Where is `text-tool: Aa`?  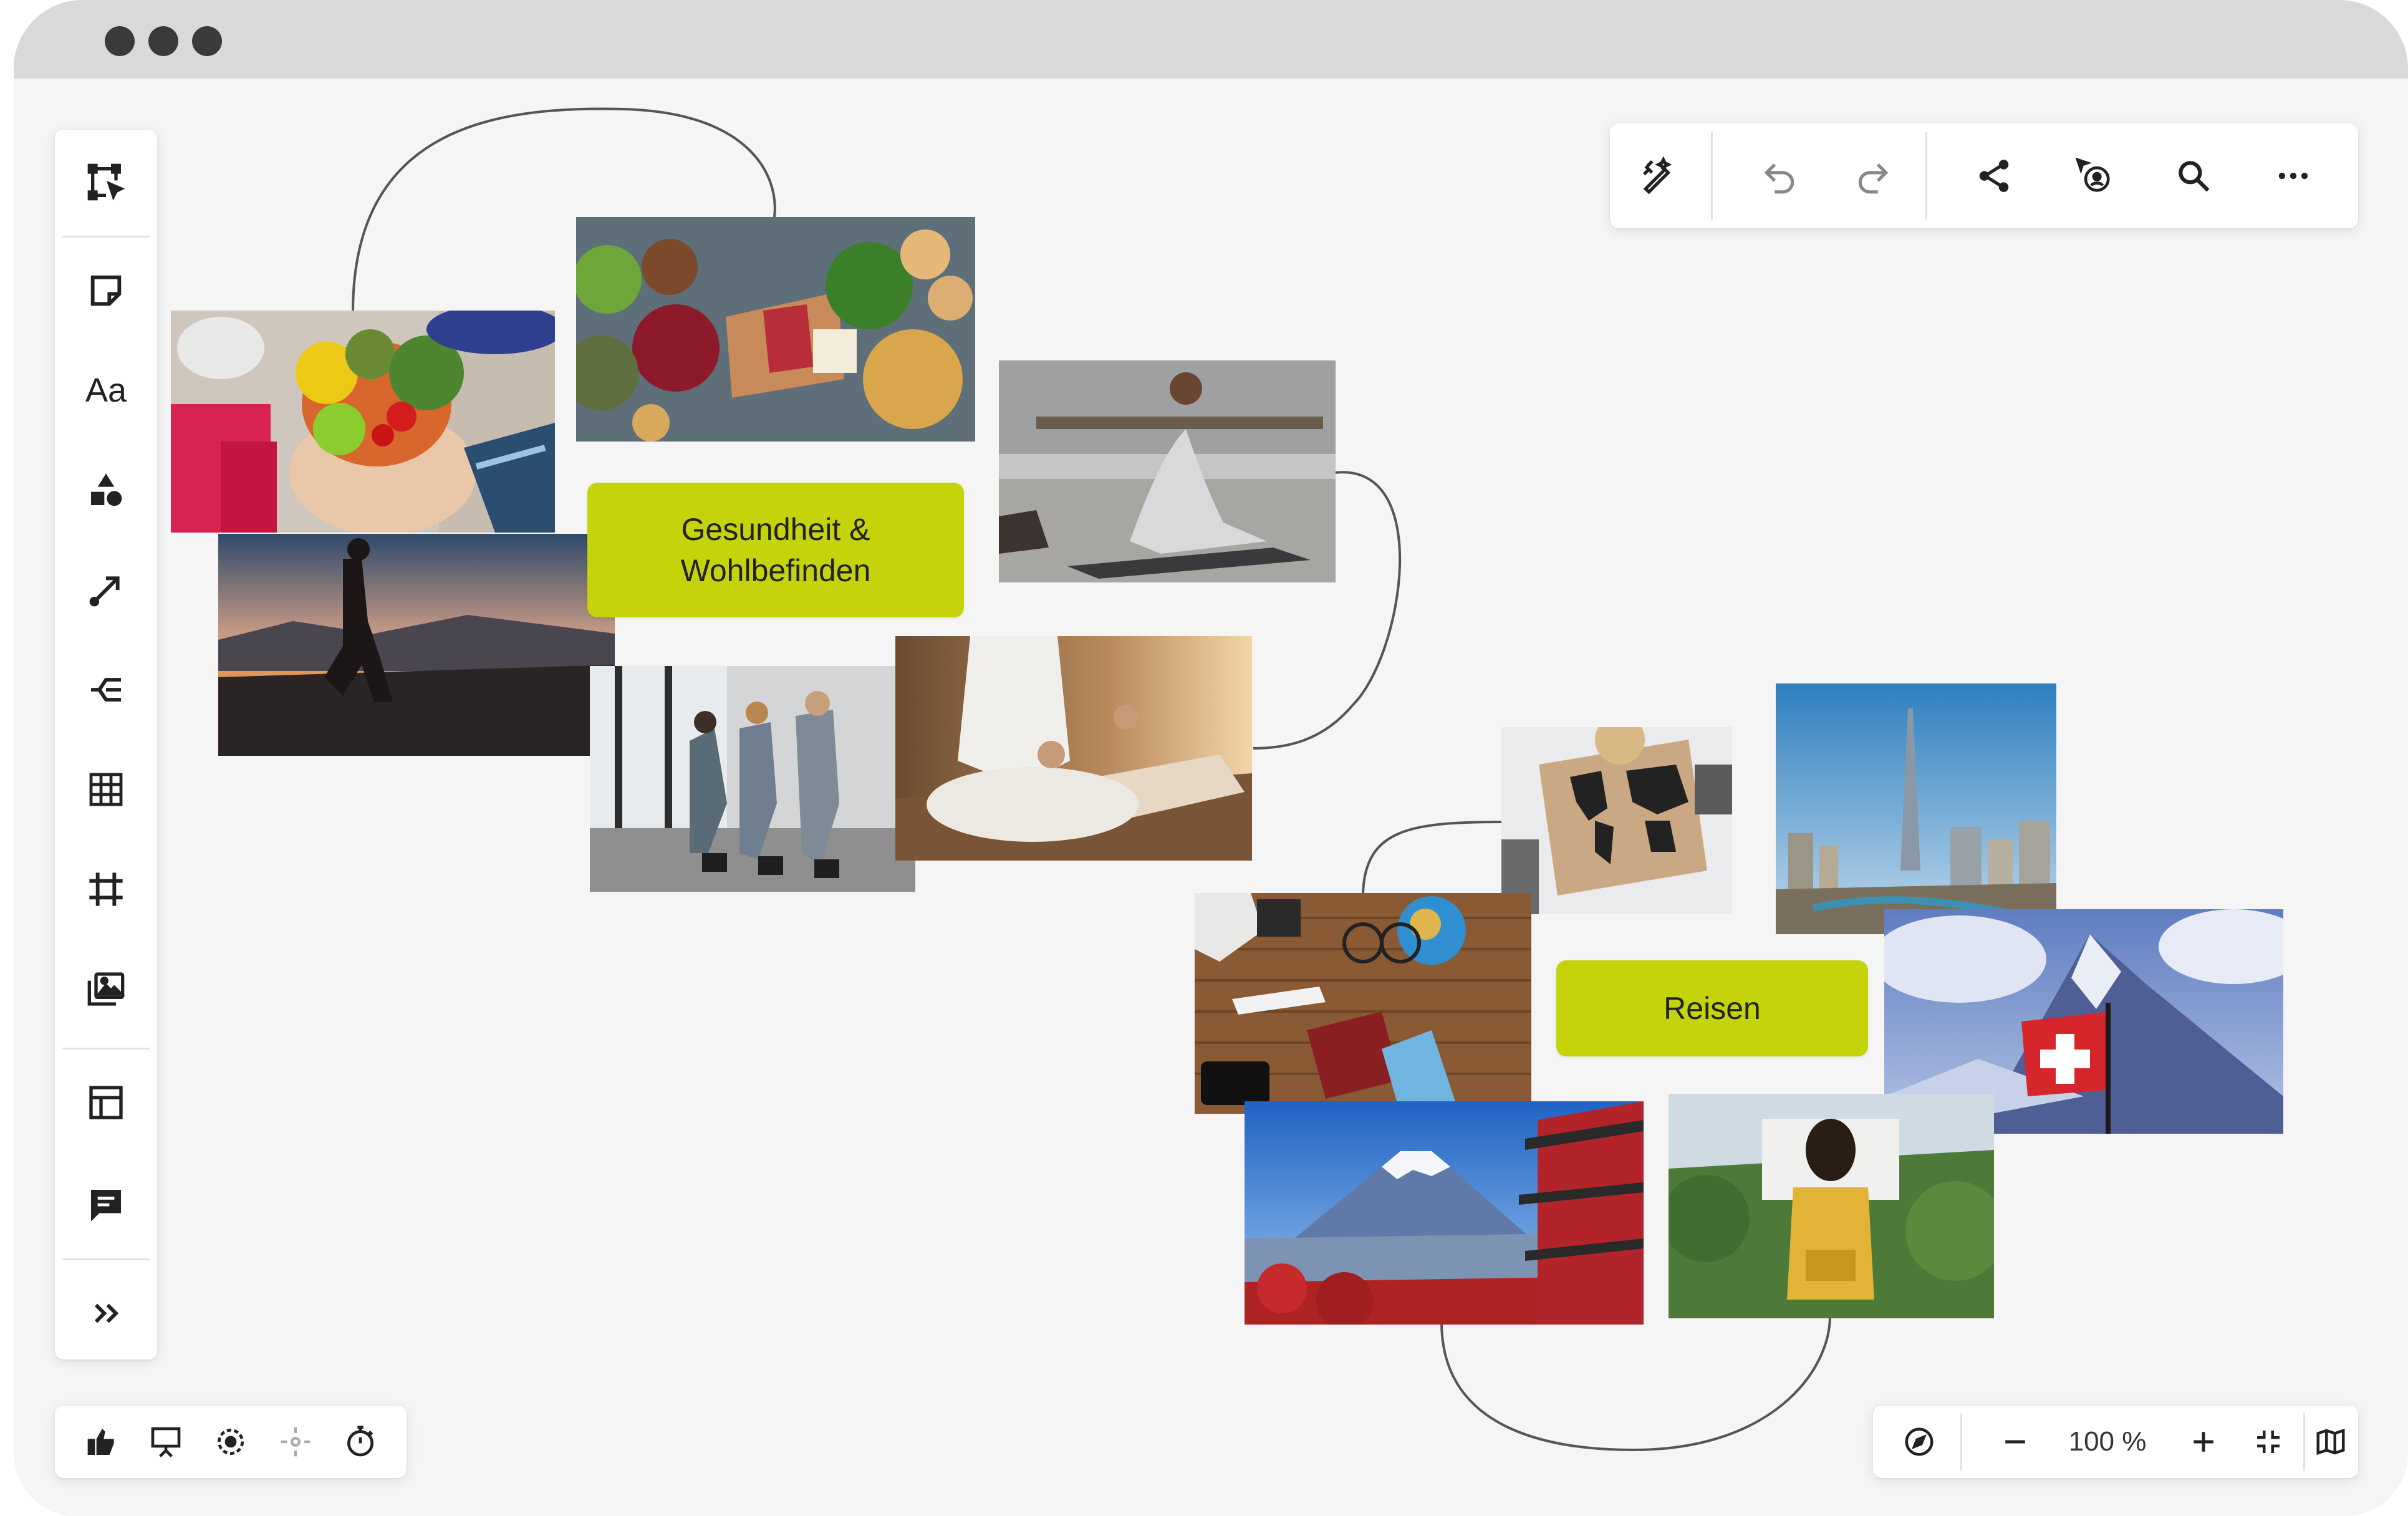
text-tool: Aa is located at coordinates (106, 390).